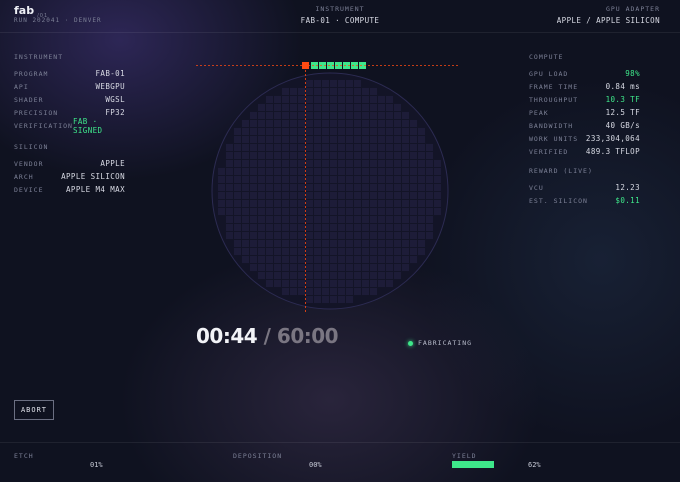 The image size is (680, 482). What do you see at coordinates (554, 99) in the screenshot?
I see `info-row-label: THROUGHPUT` at bounding box center [554, 99].